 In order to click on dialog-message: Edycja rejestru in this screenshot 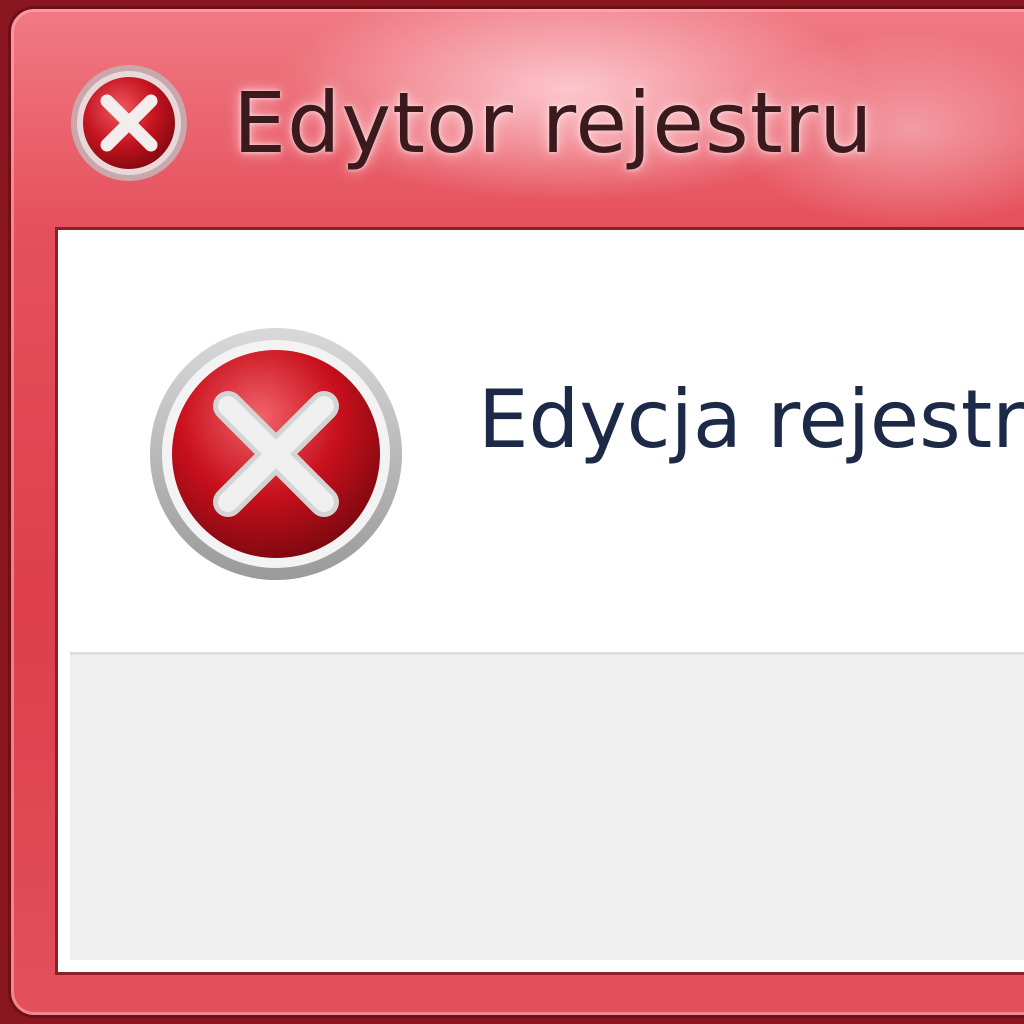, I will do `click(751, 419)`.